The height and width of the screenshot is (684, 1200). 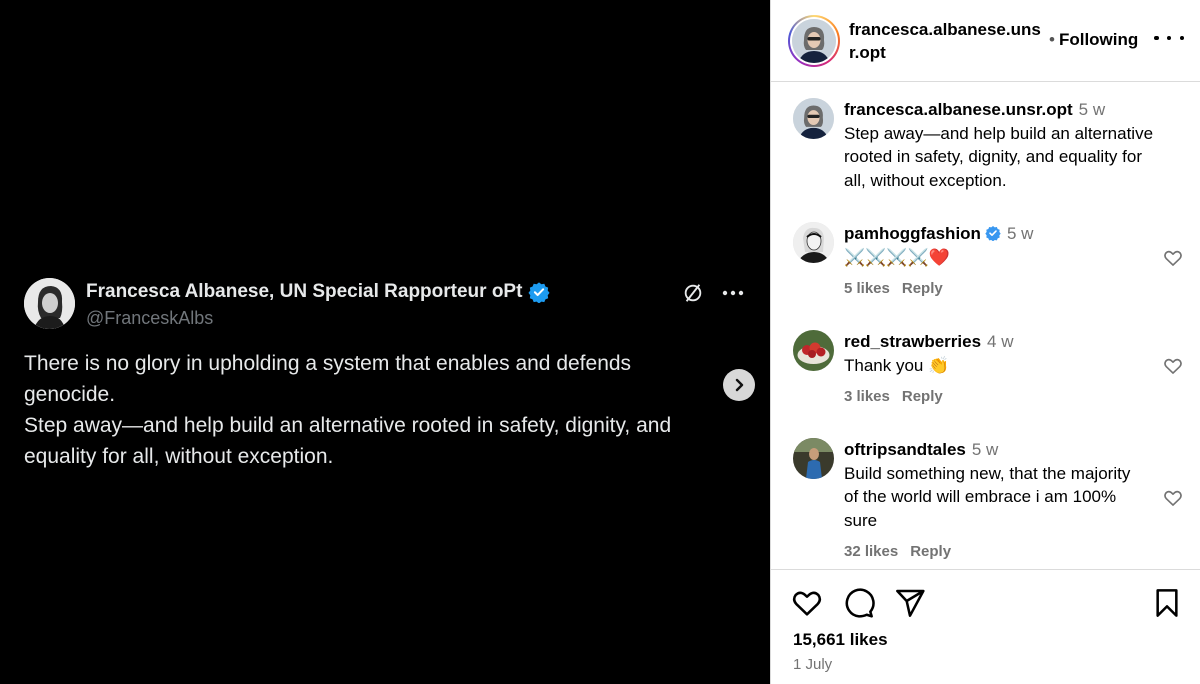 What do you see at coordinates (912, 233) in the screenshot?
I see `comment-username: pamhoggfashion` at bounding box center [912, 233].